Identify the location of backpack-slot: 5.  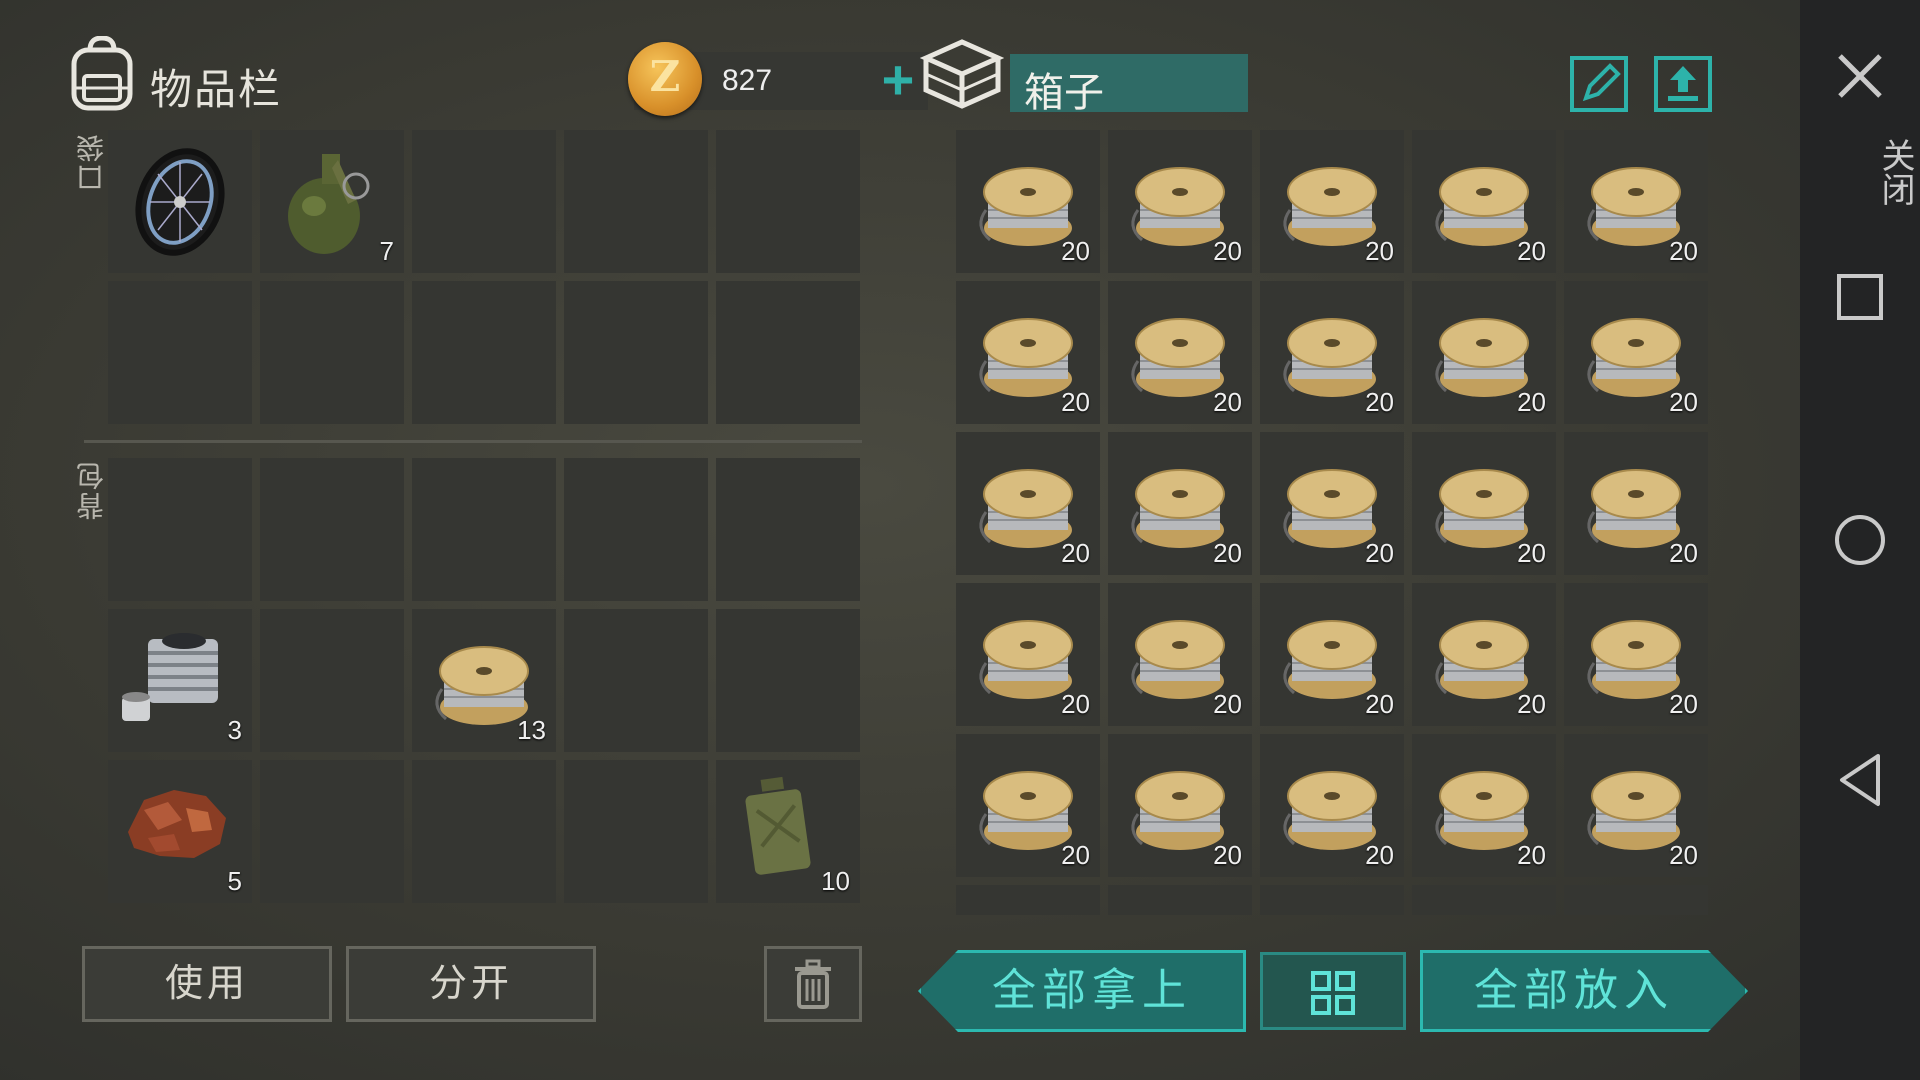
(180, 831).